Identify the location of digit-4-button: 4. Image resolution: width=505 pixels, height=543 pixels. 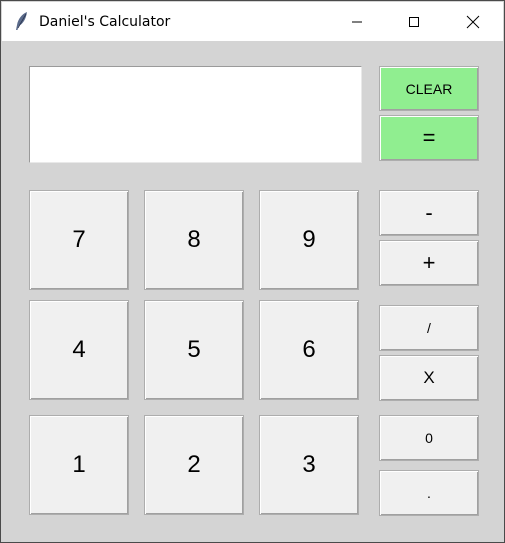
(79, 350).